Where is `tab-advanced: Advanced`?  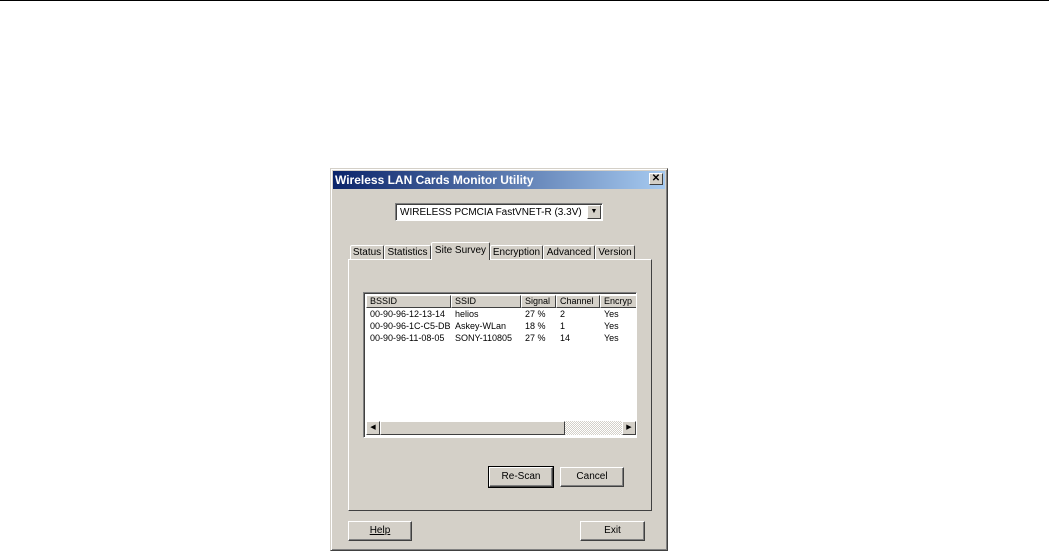 tab-advanced: Advanced is located at coordinates (569, 252).